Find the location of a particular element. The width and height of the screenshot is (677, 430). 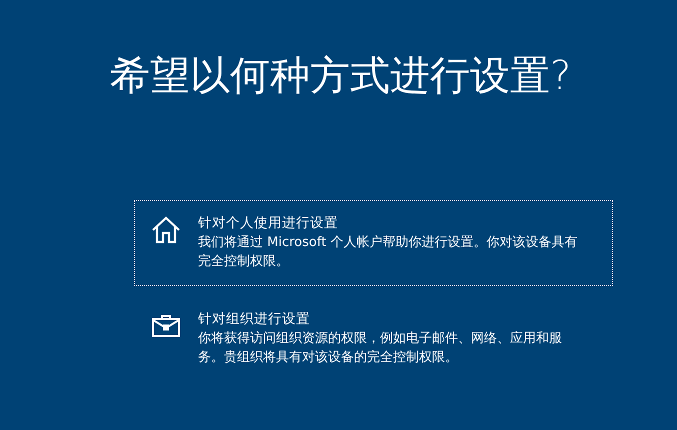

setup-option: 针对组织进行设置 你将获得访问组织资源的权限，例如电子邮件、网络、应用和服务。贵组织将具有对该设备的完全控制权限。 is located at coordinates (373, 339).